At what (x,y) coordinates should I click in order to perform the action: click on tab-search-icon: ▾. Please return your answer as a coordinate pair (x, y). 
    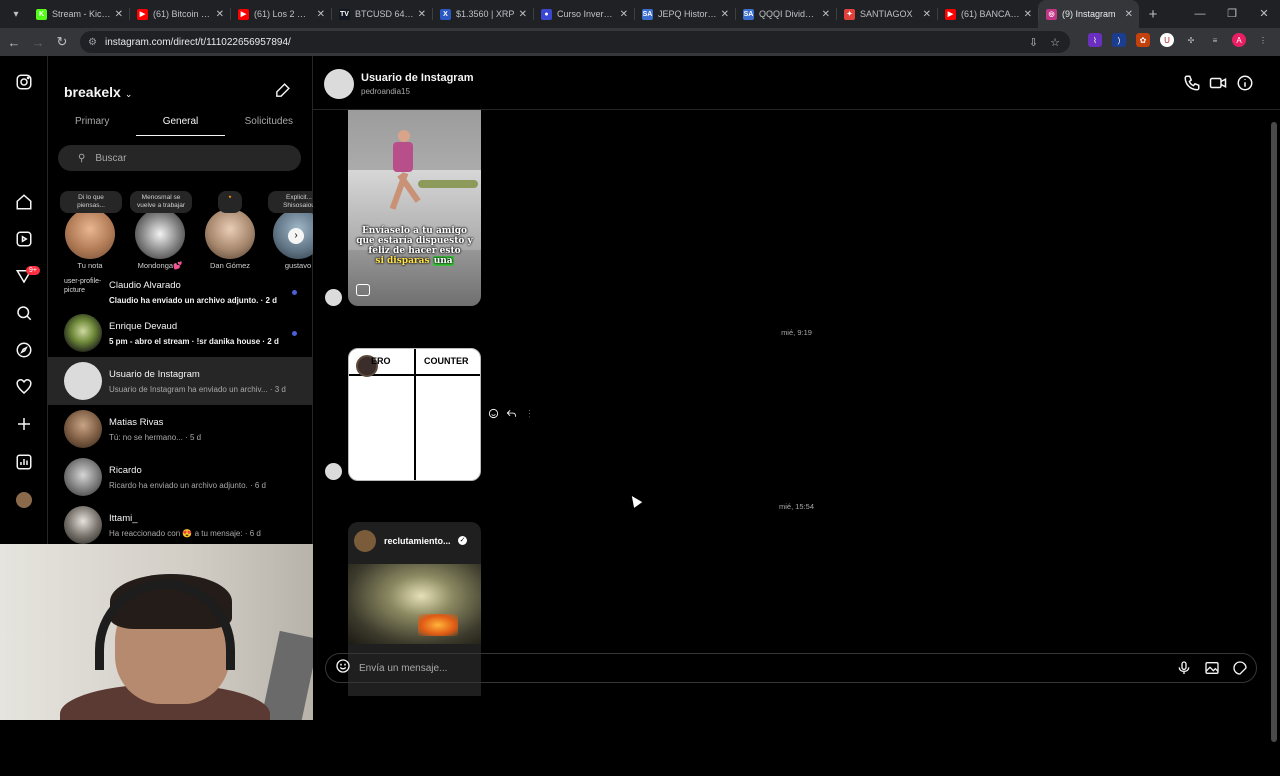
    Looking at the image, I should click on (16, 14).